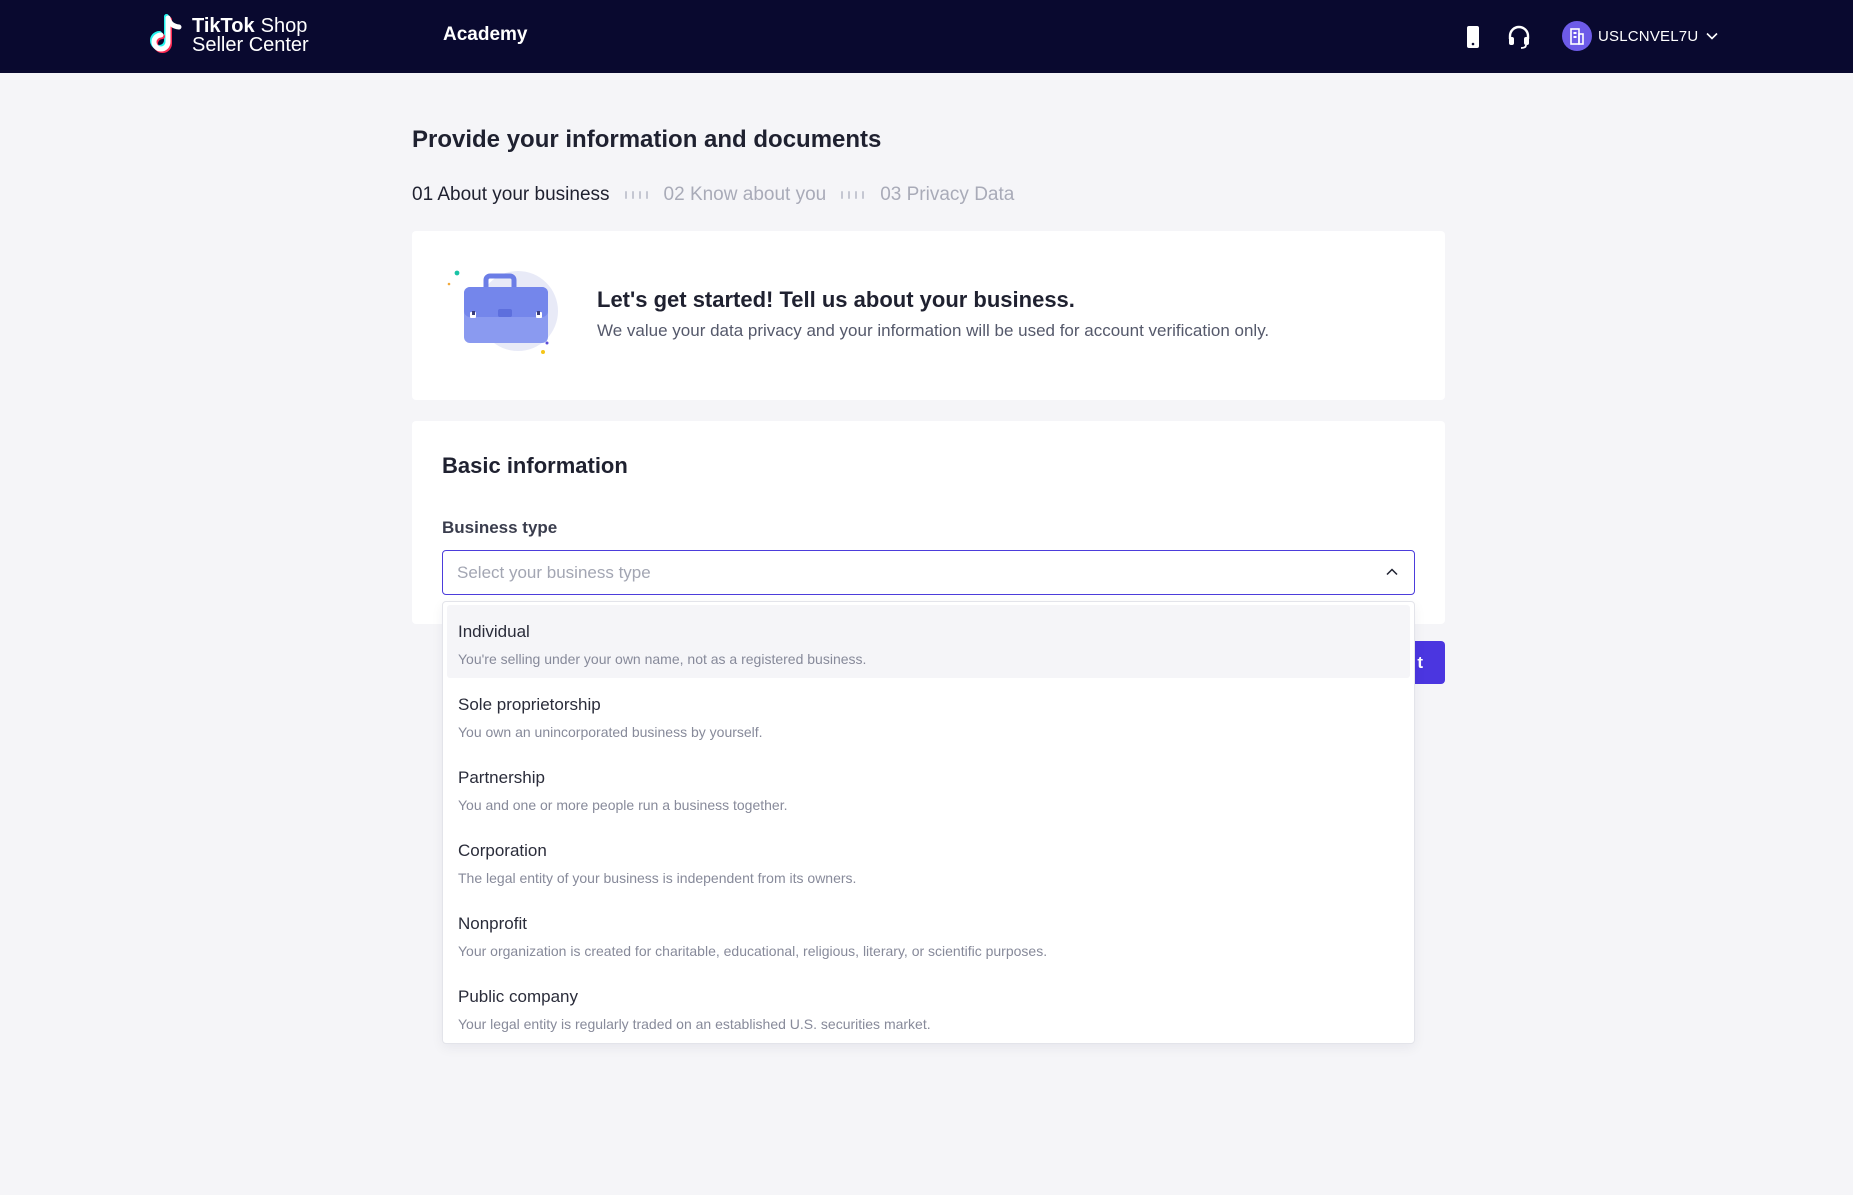  What do you see at coordinates (1473, 37) in the screenshot?
I see `mobile-icon` at bounding box center [1473, 37].